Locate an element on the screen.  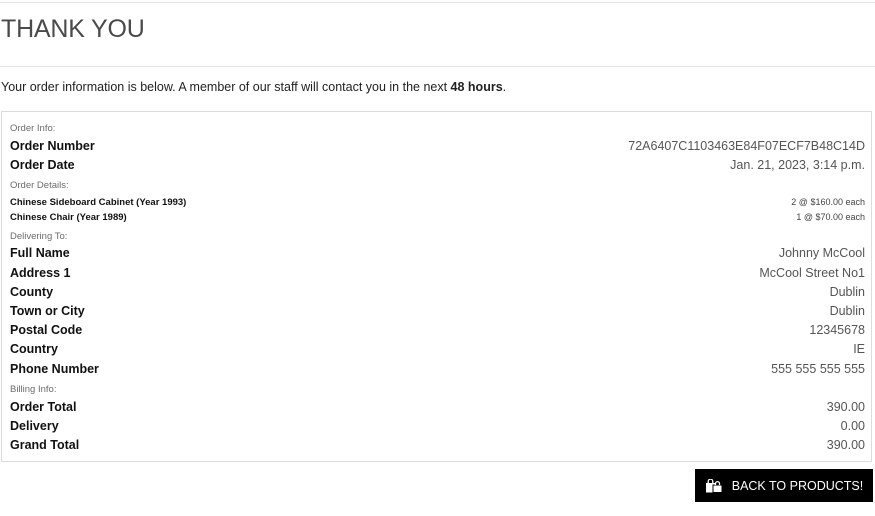
delivering-heading-row: Delivering To: is located at coordinates (437, 236).